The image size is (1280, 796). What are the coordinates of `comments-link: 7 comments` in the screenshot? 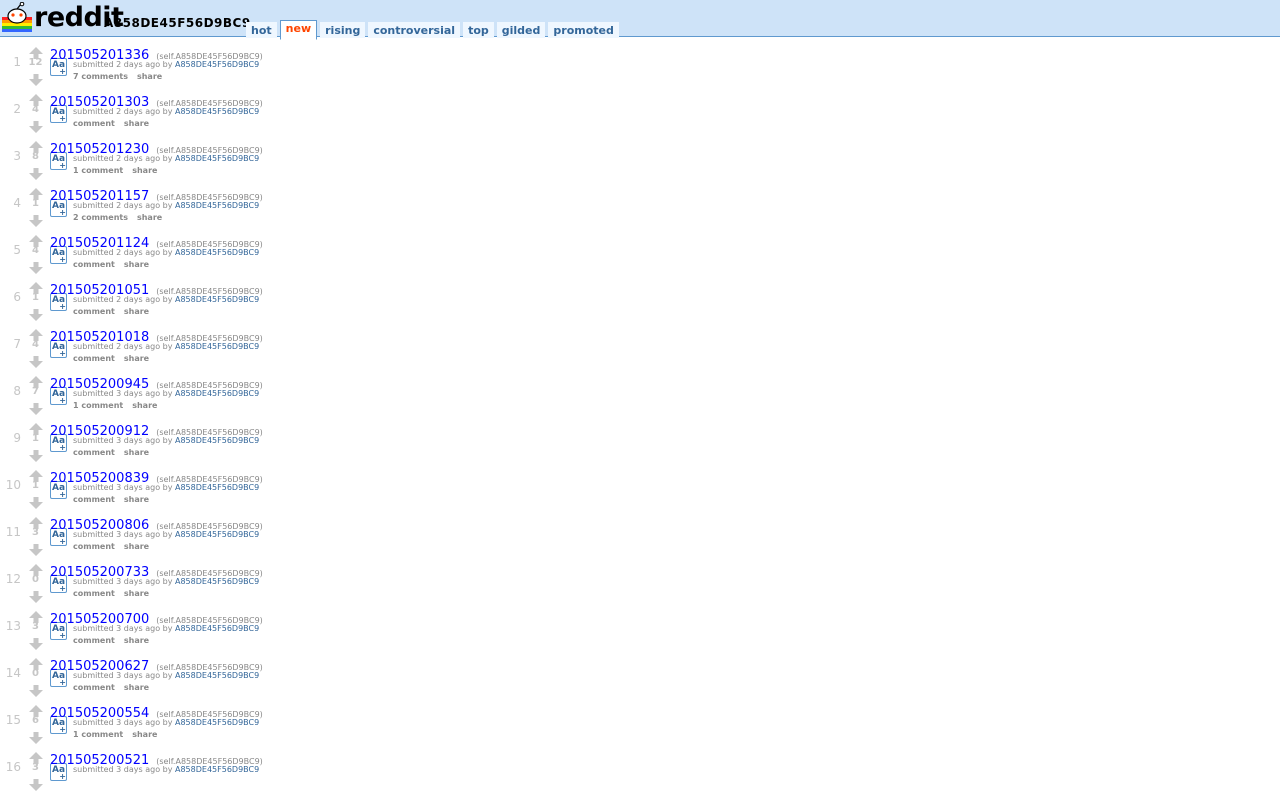 It's located at (100, 76).